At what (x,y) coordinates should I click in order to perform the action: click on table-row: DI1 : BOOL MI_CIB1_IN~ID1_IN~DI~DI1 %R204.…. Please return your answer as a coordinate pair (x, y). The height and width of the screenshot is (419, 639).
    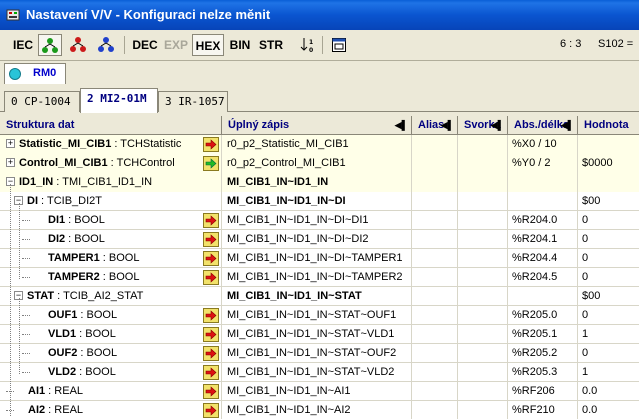
    Looking at the image, I should click on (319, 220).